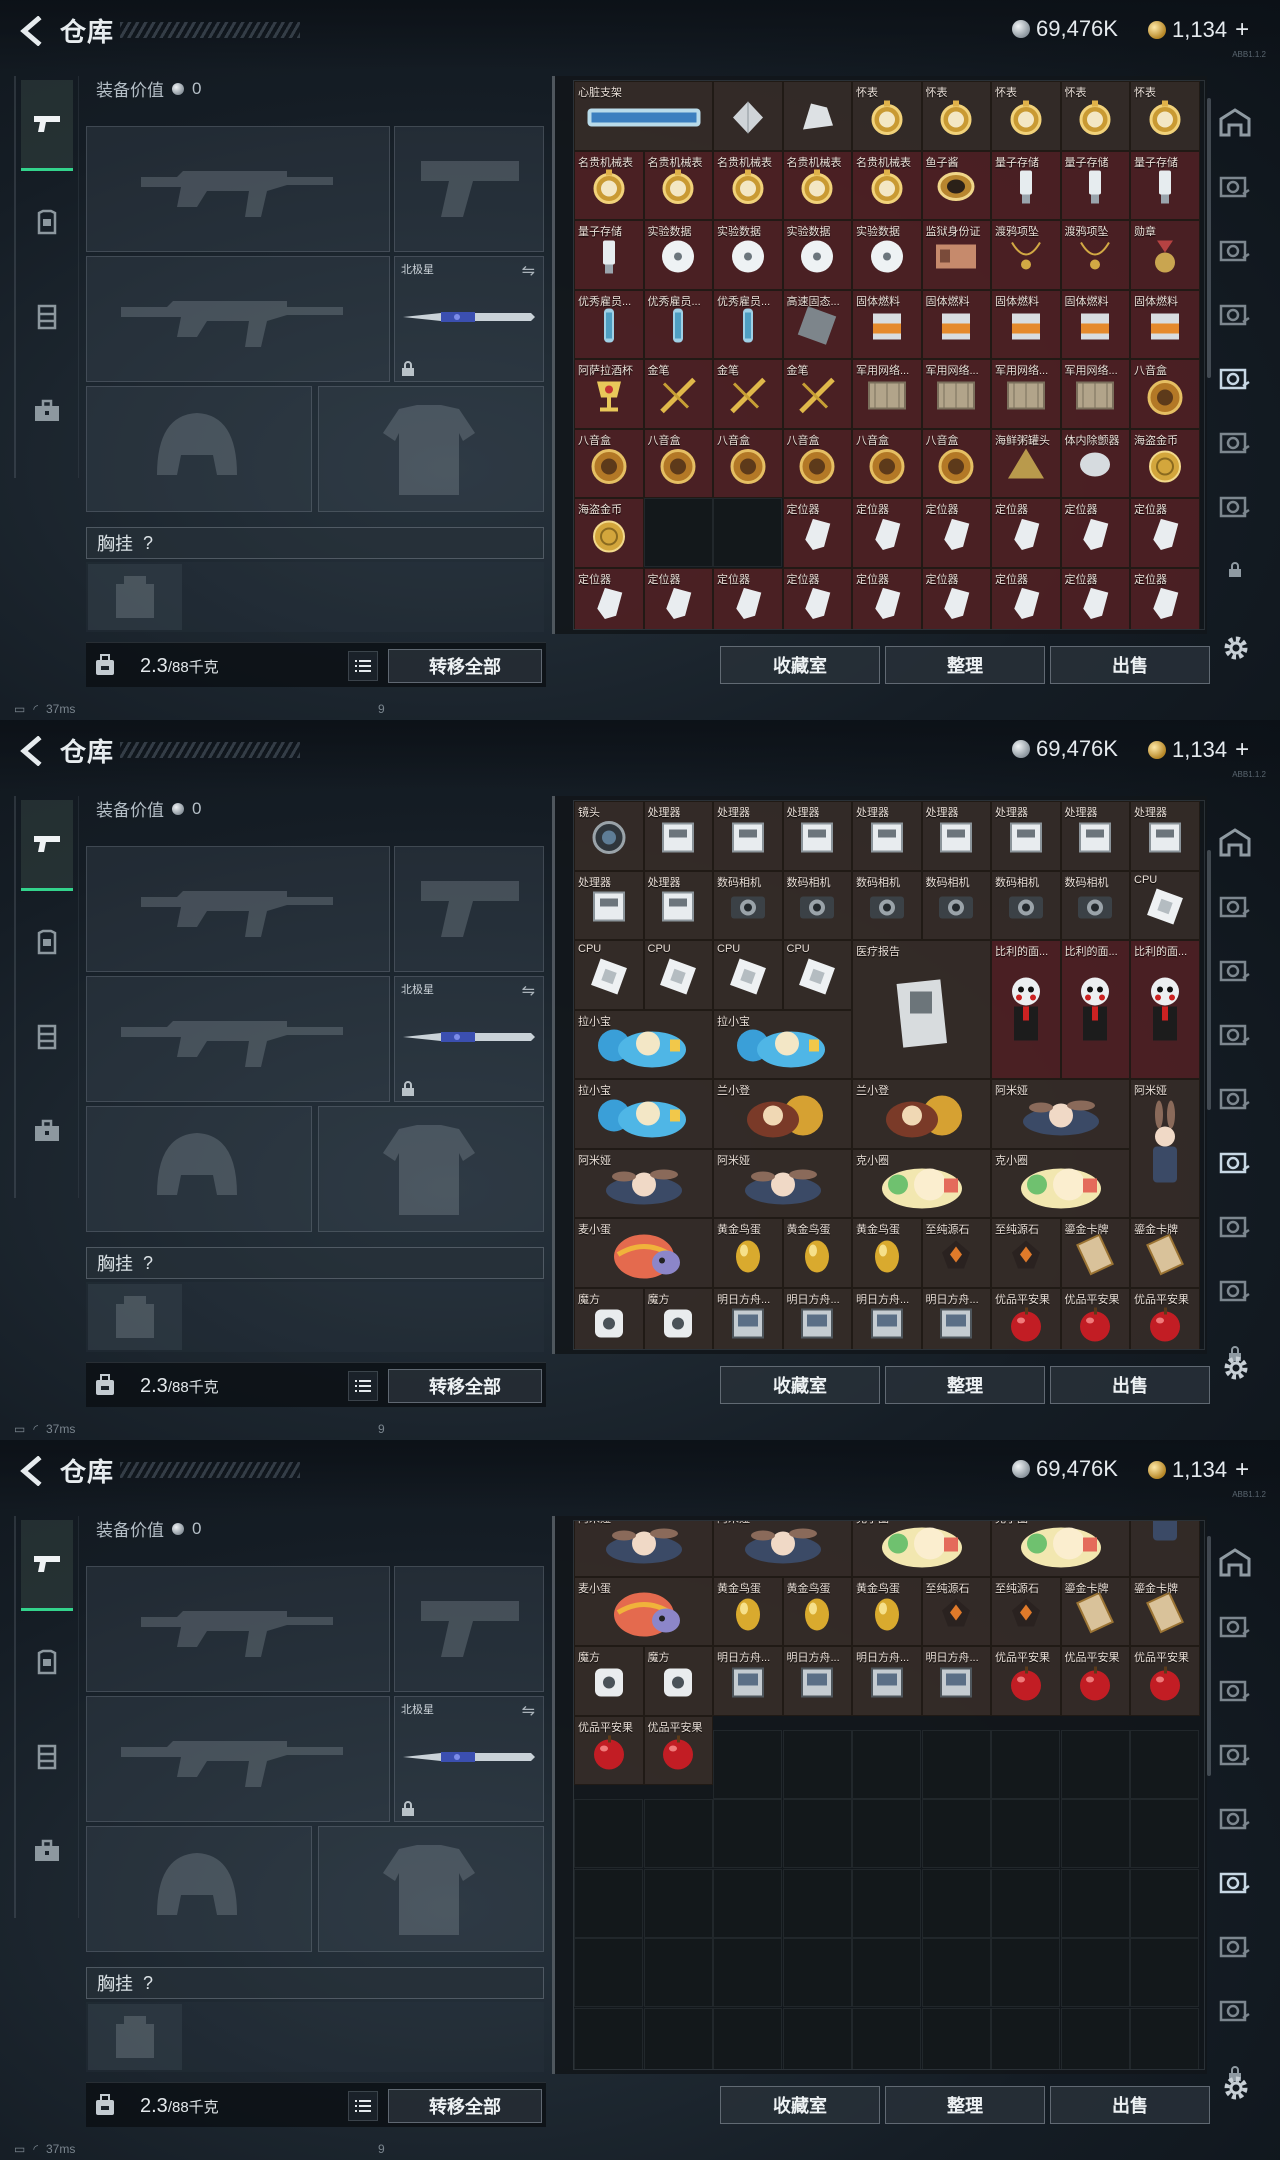 Image resolution: width=1280 pixels, height=2160 pixels. What do you see at coordinates (1095, 463) in the screenshot?
I see `inventory-item: 体内除颤器` at bounding box center [1095, 463].